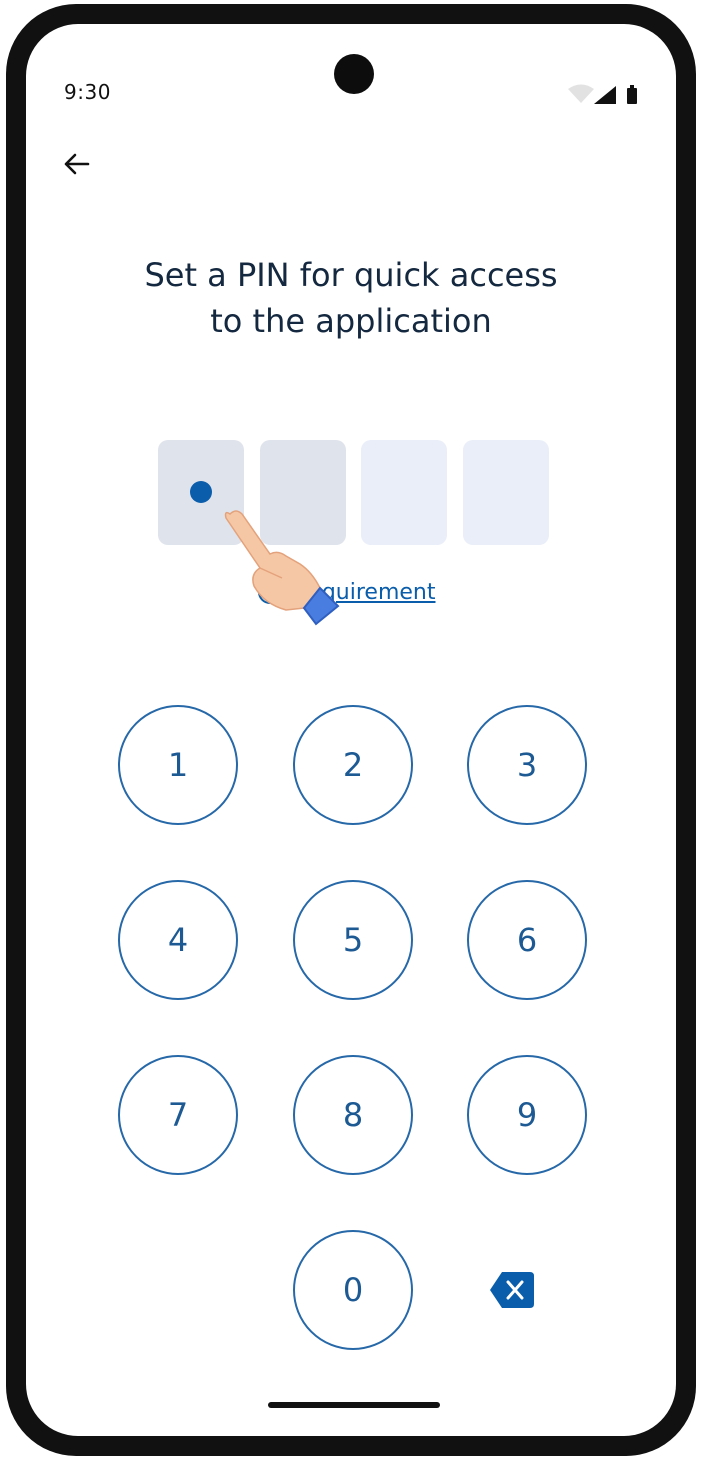 The width and height of the screenshot is (702, 1463). Describe the element at coordinates (201, 492) in the screenshot. I see `pin-dot` at that location.